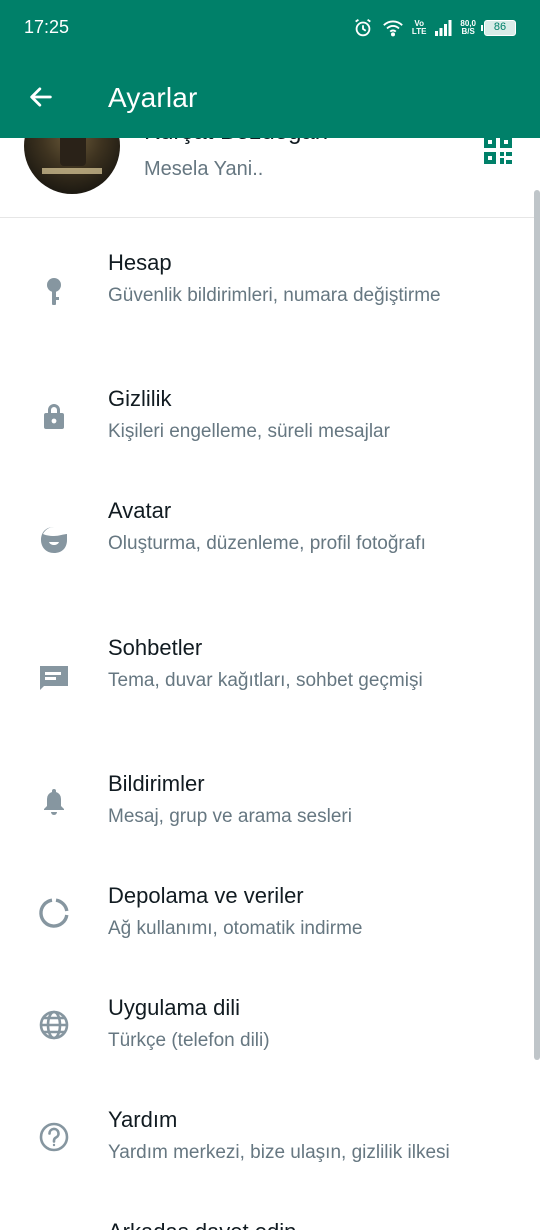 The image size is (540, 1230). I want to click on avatar-face-icon, so click(54, 540).